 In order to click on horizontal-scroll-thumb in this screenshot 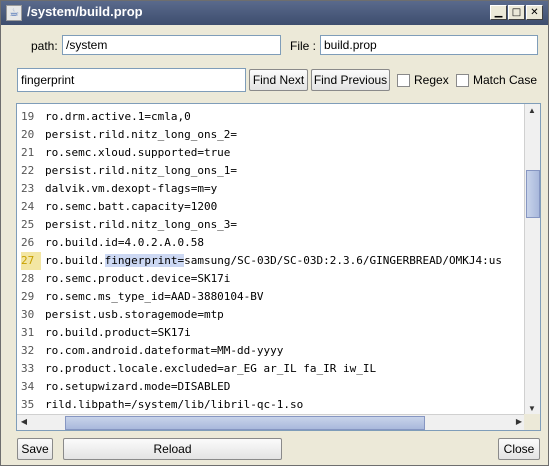, I will do `click(245, 423)`.